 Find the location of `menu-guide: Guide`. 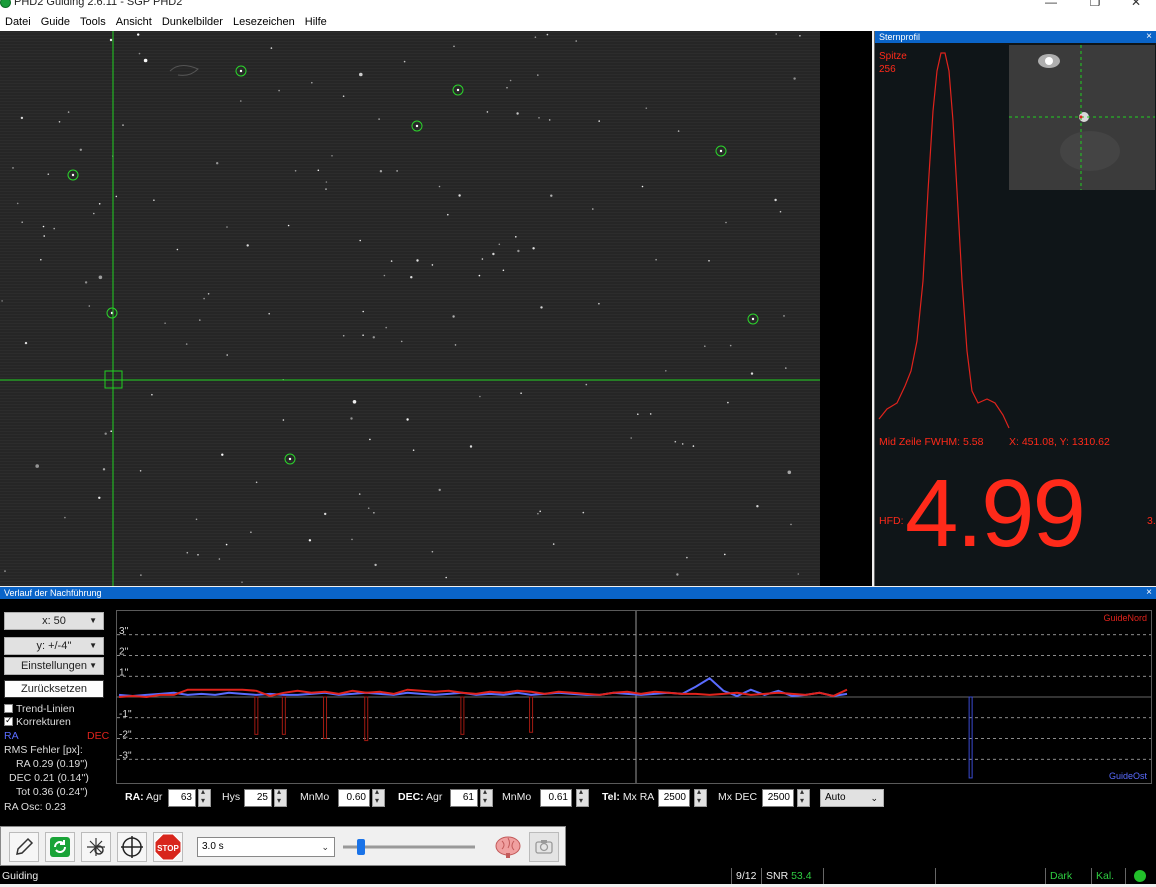

menu-guide: Guide is located at coordinates (55, 22).